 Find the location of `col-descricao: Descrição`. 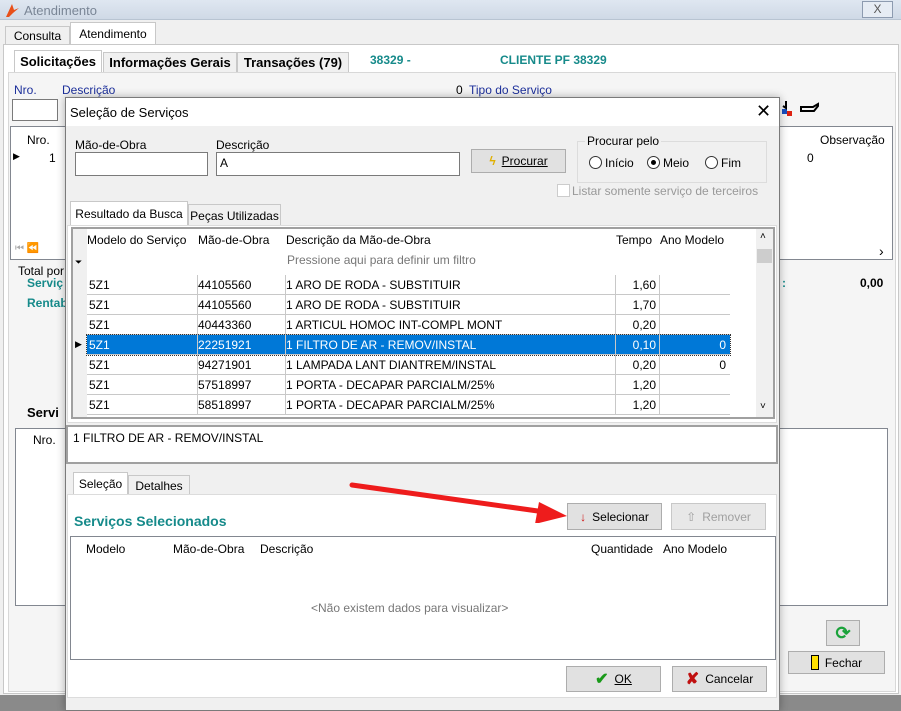

col-descricao: Descrição is located at coordinates (286, 549).